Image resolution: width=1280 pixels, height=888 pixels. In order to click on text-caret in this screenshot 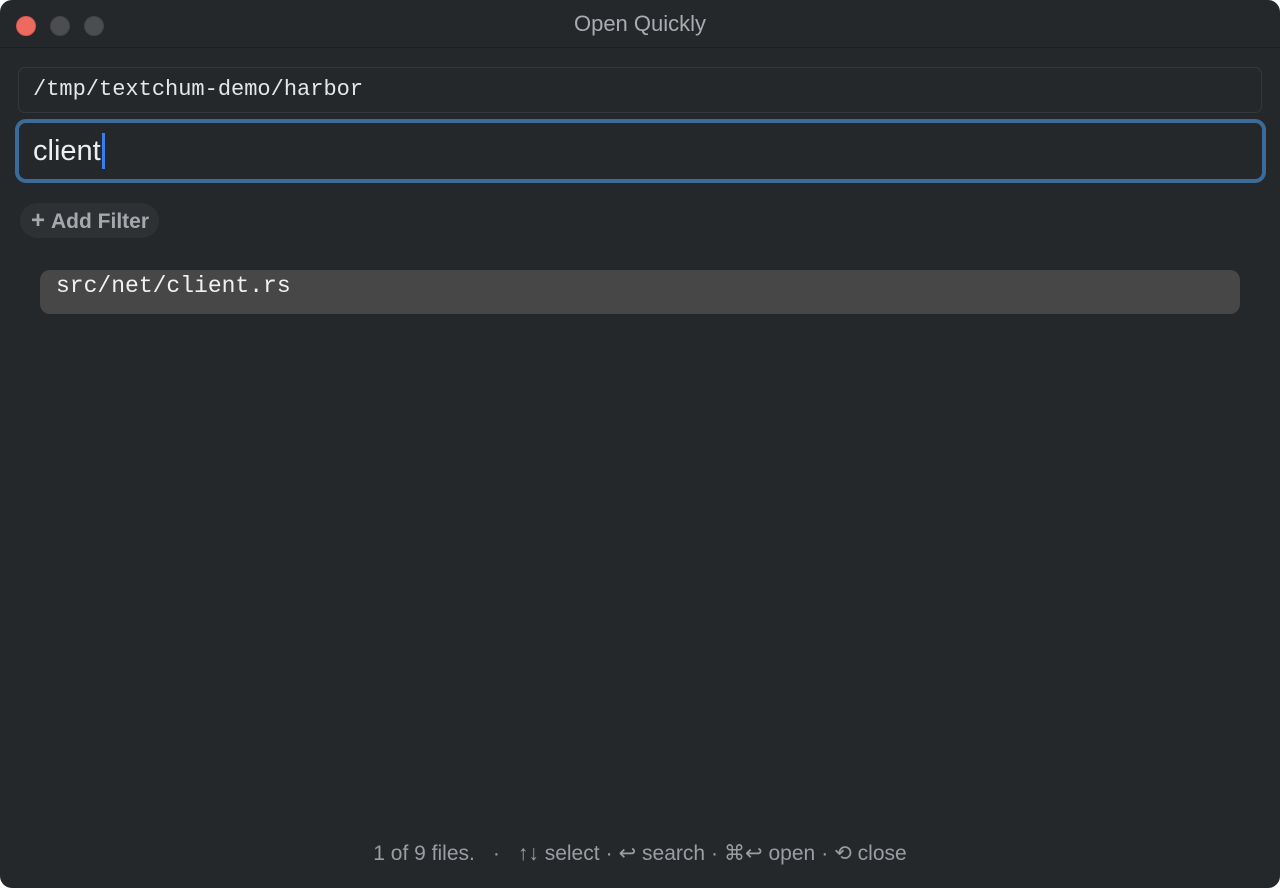, I will do `click(103, 151)`.